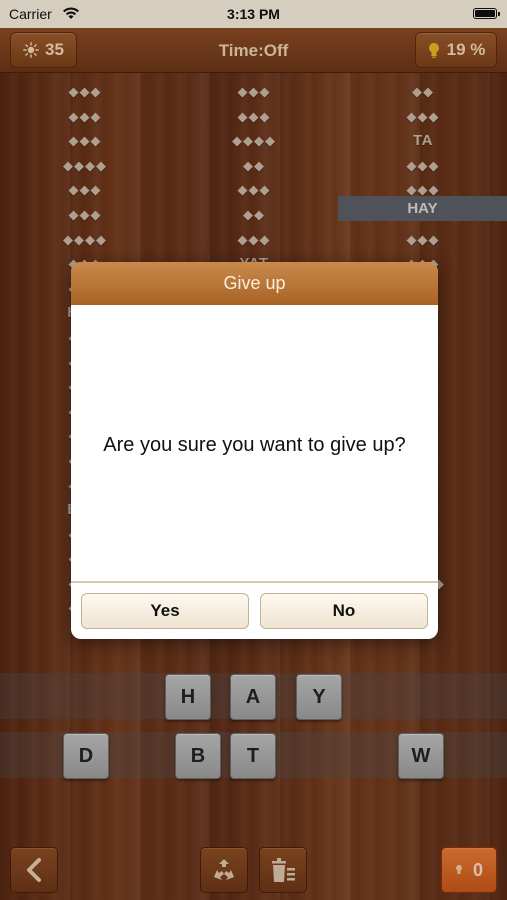 Image resolution: width=507 pixels, height=900 pixels. I want to click on yes-button: Yes, so click(165, 611).